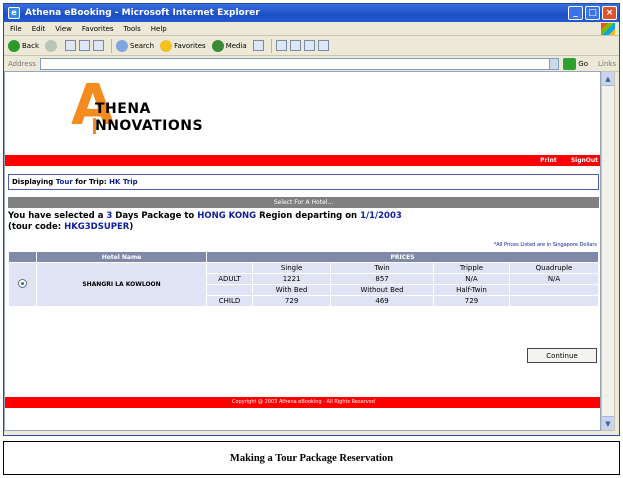 The width and height of the screenshot is (623, 478). I want to click on address-label: Address, so click(22, 63).